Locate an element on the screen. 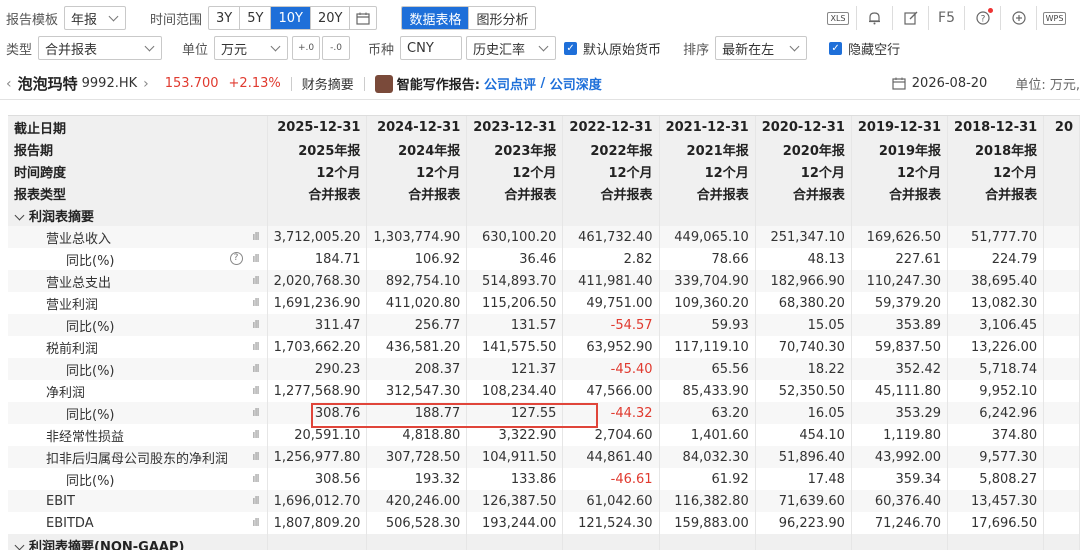  range-3y: 3Y is located at coordinates (225, 18).